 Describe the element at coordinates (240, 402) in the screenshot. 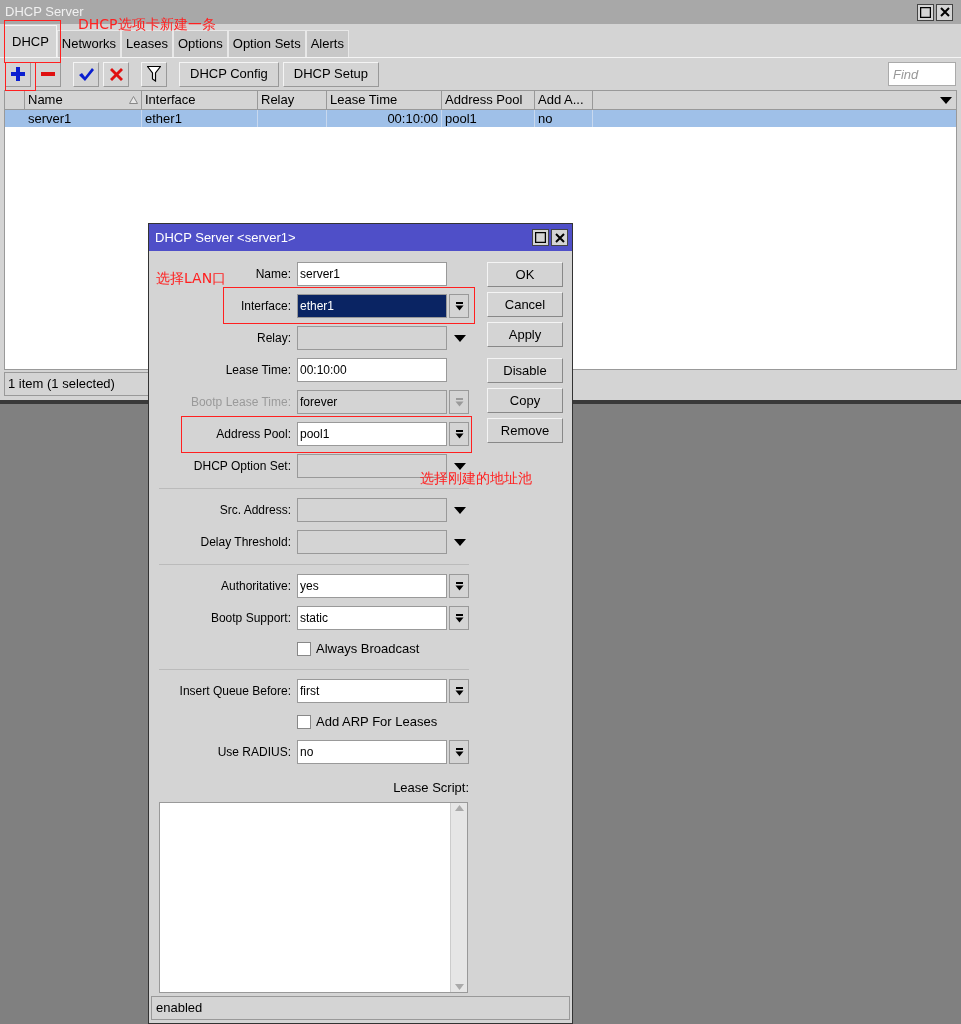

I see `field-label: Bootp Lease Time:` at that location.